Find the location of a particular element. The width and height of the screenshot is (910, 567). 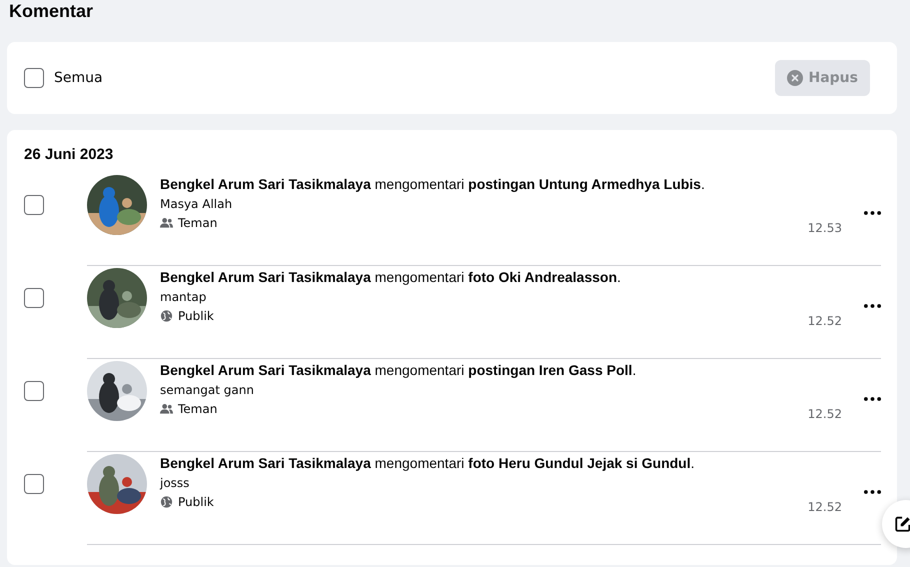

comment-text: mantap is located at coordinates (184, 297).